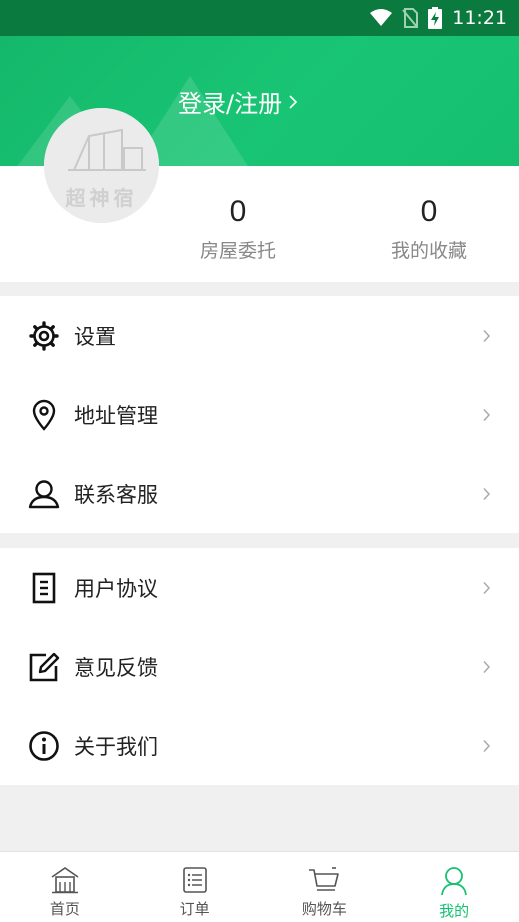 This screenshot has width=519, height=922. Describe the element at coordinates (454, 911) in the screenshot. I see `tab-label: 我的` at that location.